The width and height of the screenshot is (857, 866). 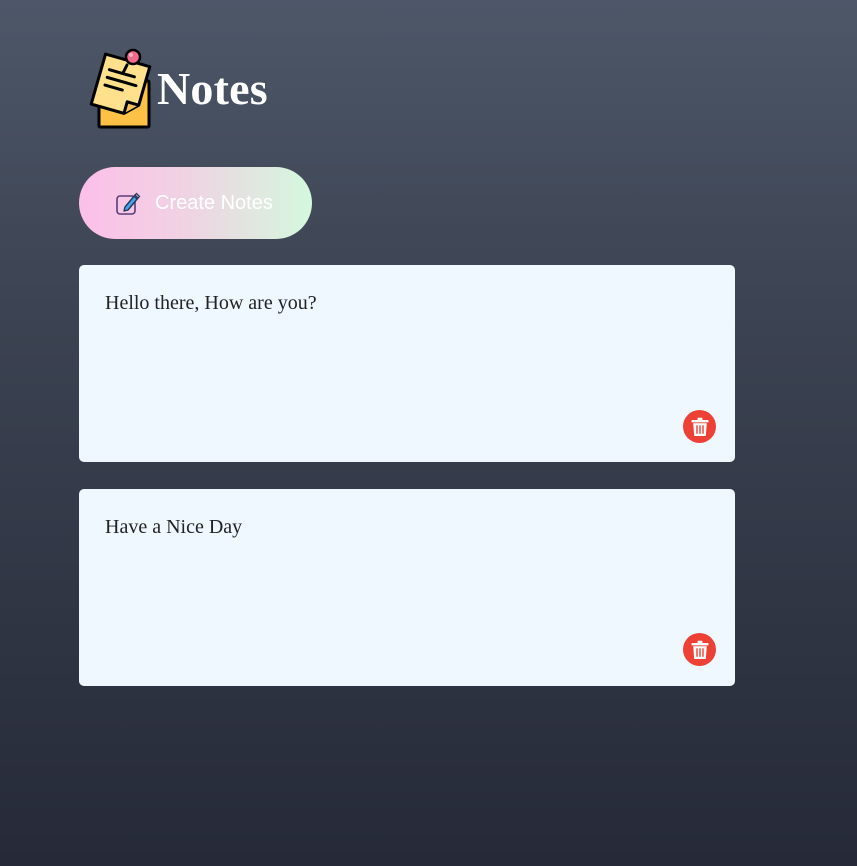 I want to click on app-header: Notes, so click(x=175, y=89).